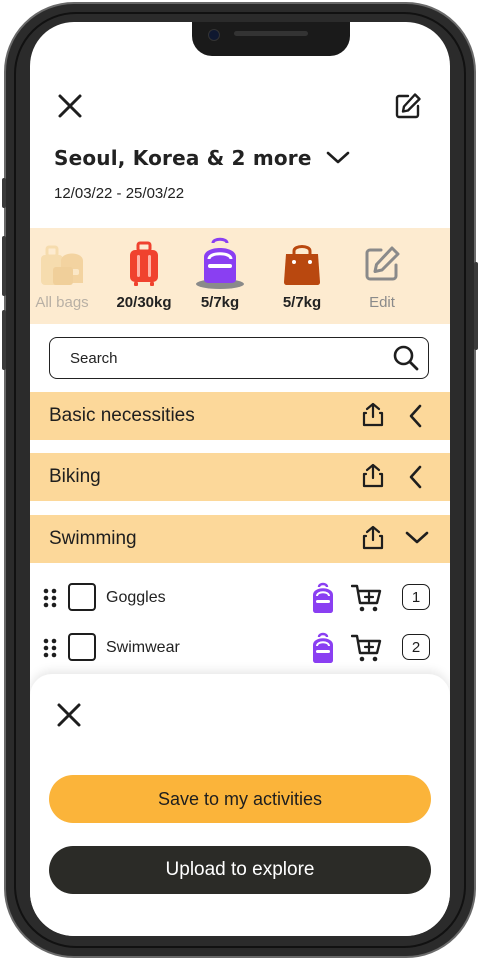  What do you see at coordinates (119, 193) in the screenshot?
I see `trip-dates: 12/03/22 - 25/03/22` at bounding box center [119, 193].